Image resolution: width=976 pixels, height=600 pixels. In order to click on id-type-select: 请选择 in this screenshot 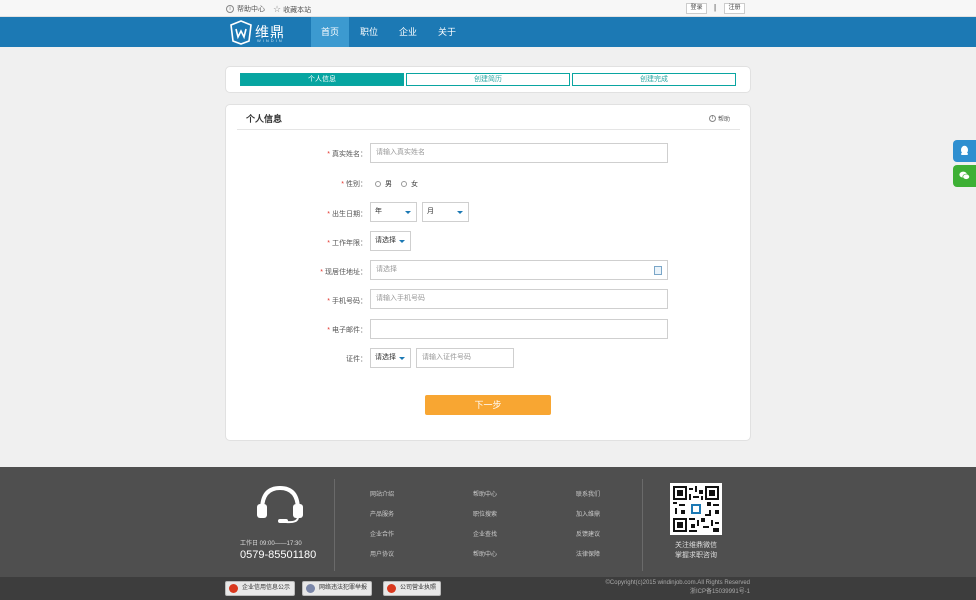, I will do `click(390, 358)`.